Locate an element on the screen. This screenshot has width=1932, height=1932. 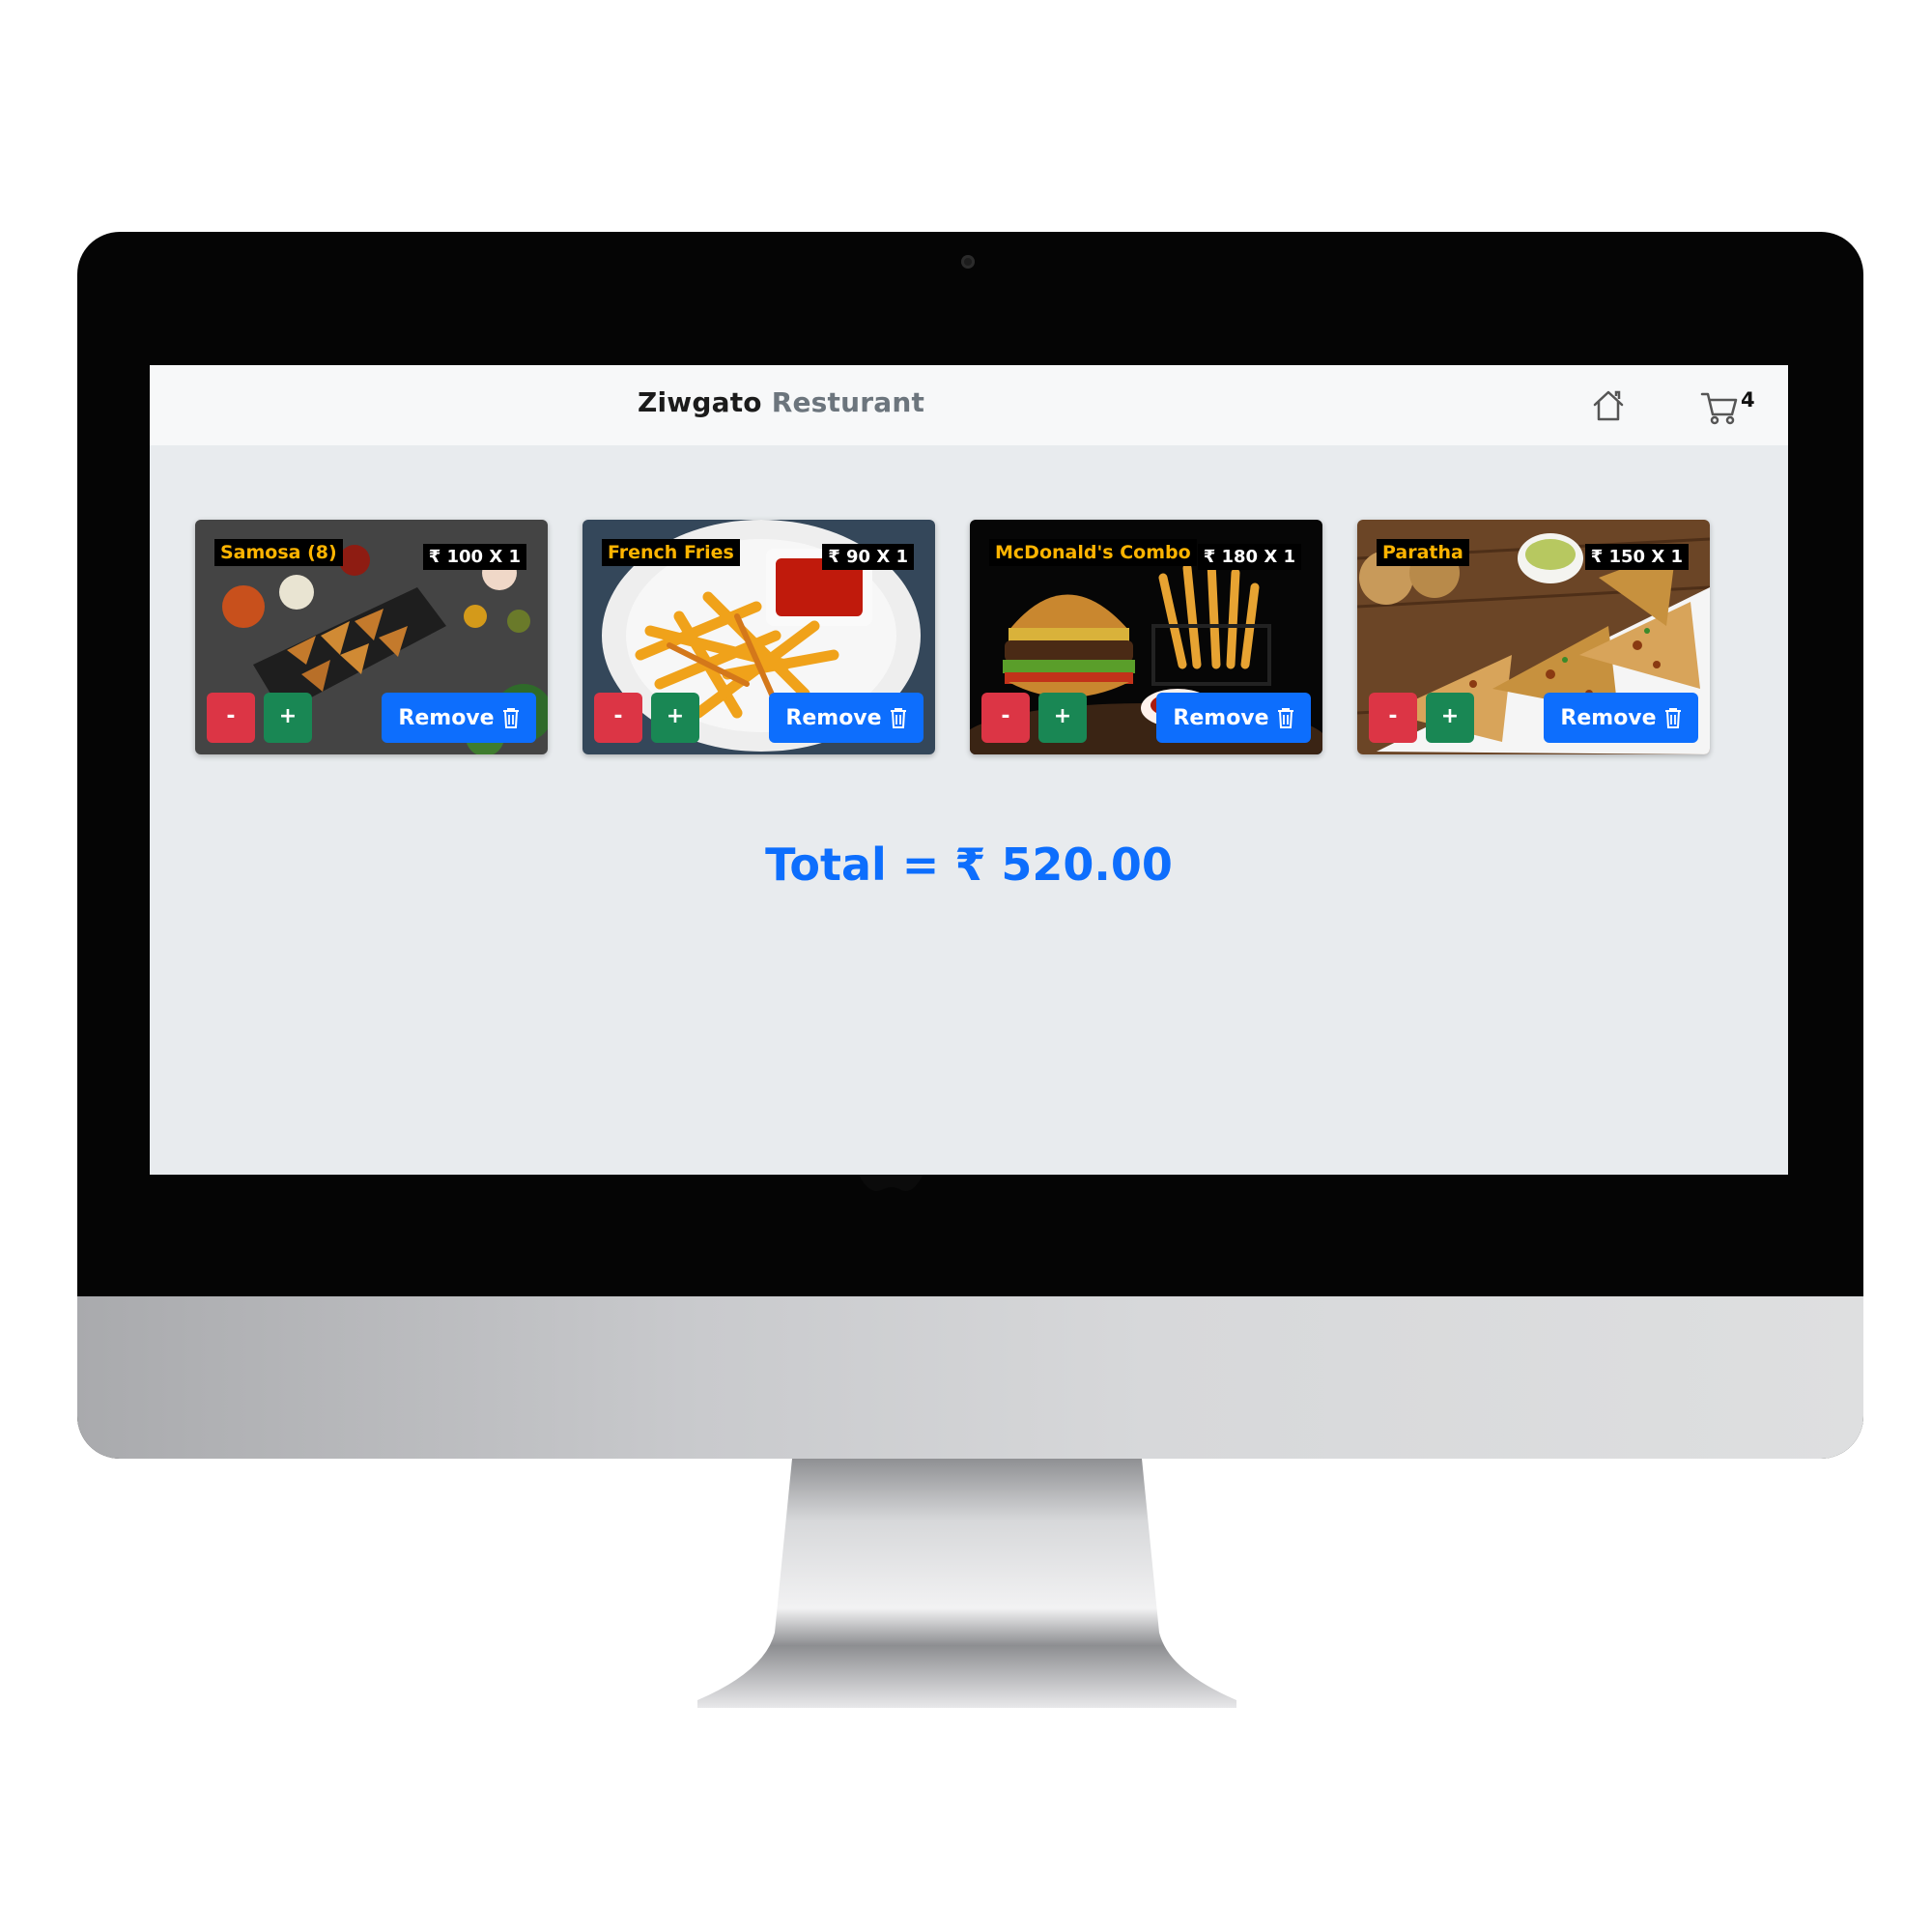
item-name: Paratha is located at coordinates (1423, 552).